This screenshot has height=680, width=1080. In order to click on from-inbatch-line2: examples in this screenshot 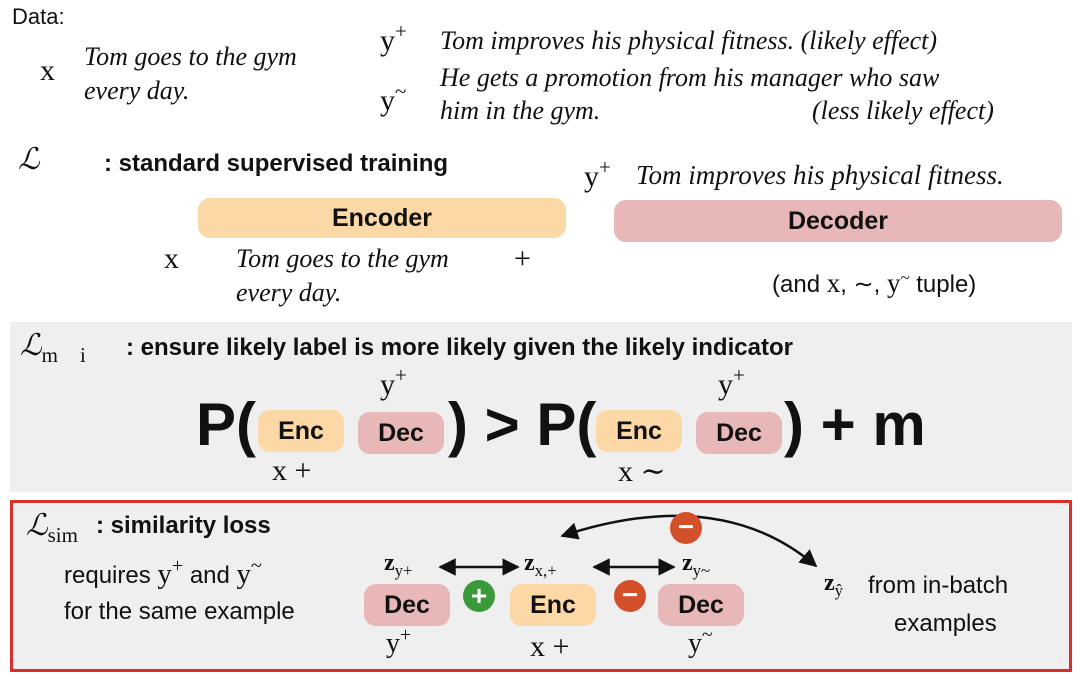, I will do `click(945, 623)`.